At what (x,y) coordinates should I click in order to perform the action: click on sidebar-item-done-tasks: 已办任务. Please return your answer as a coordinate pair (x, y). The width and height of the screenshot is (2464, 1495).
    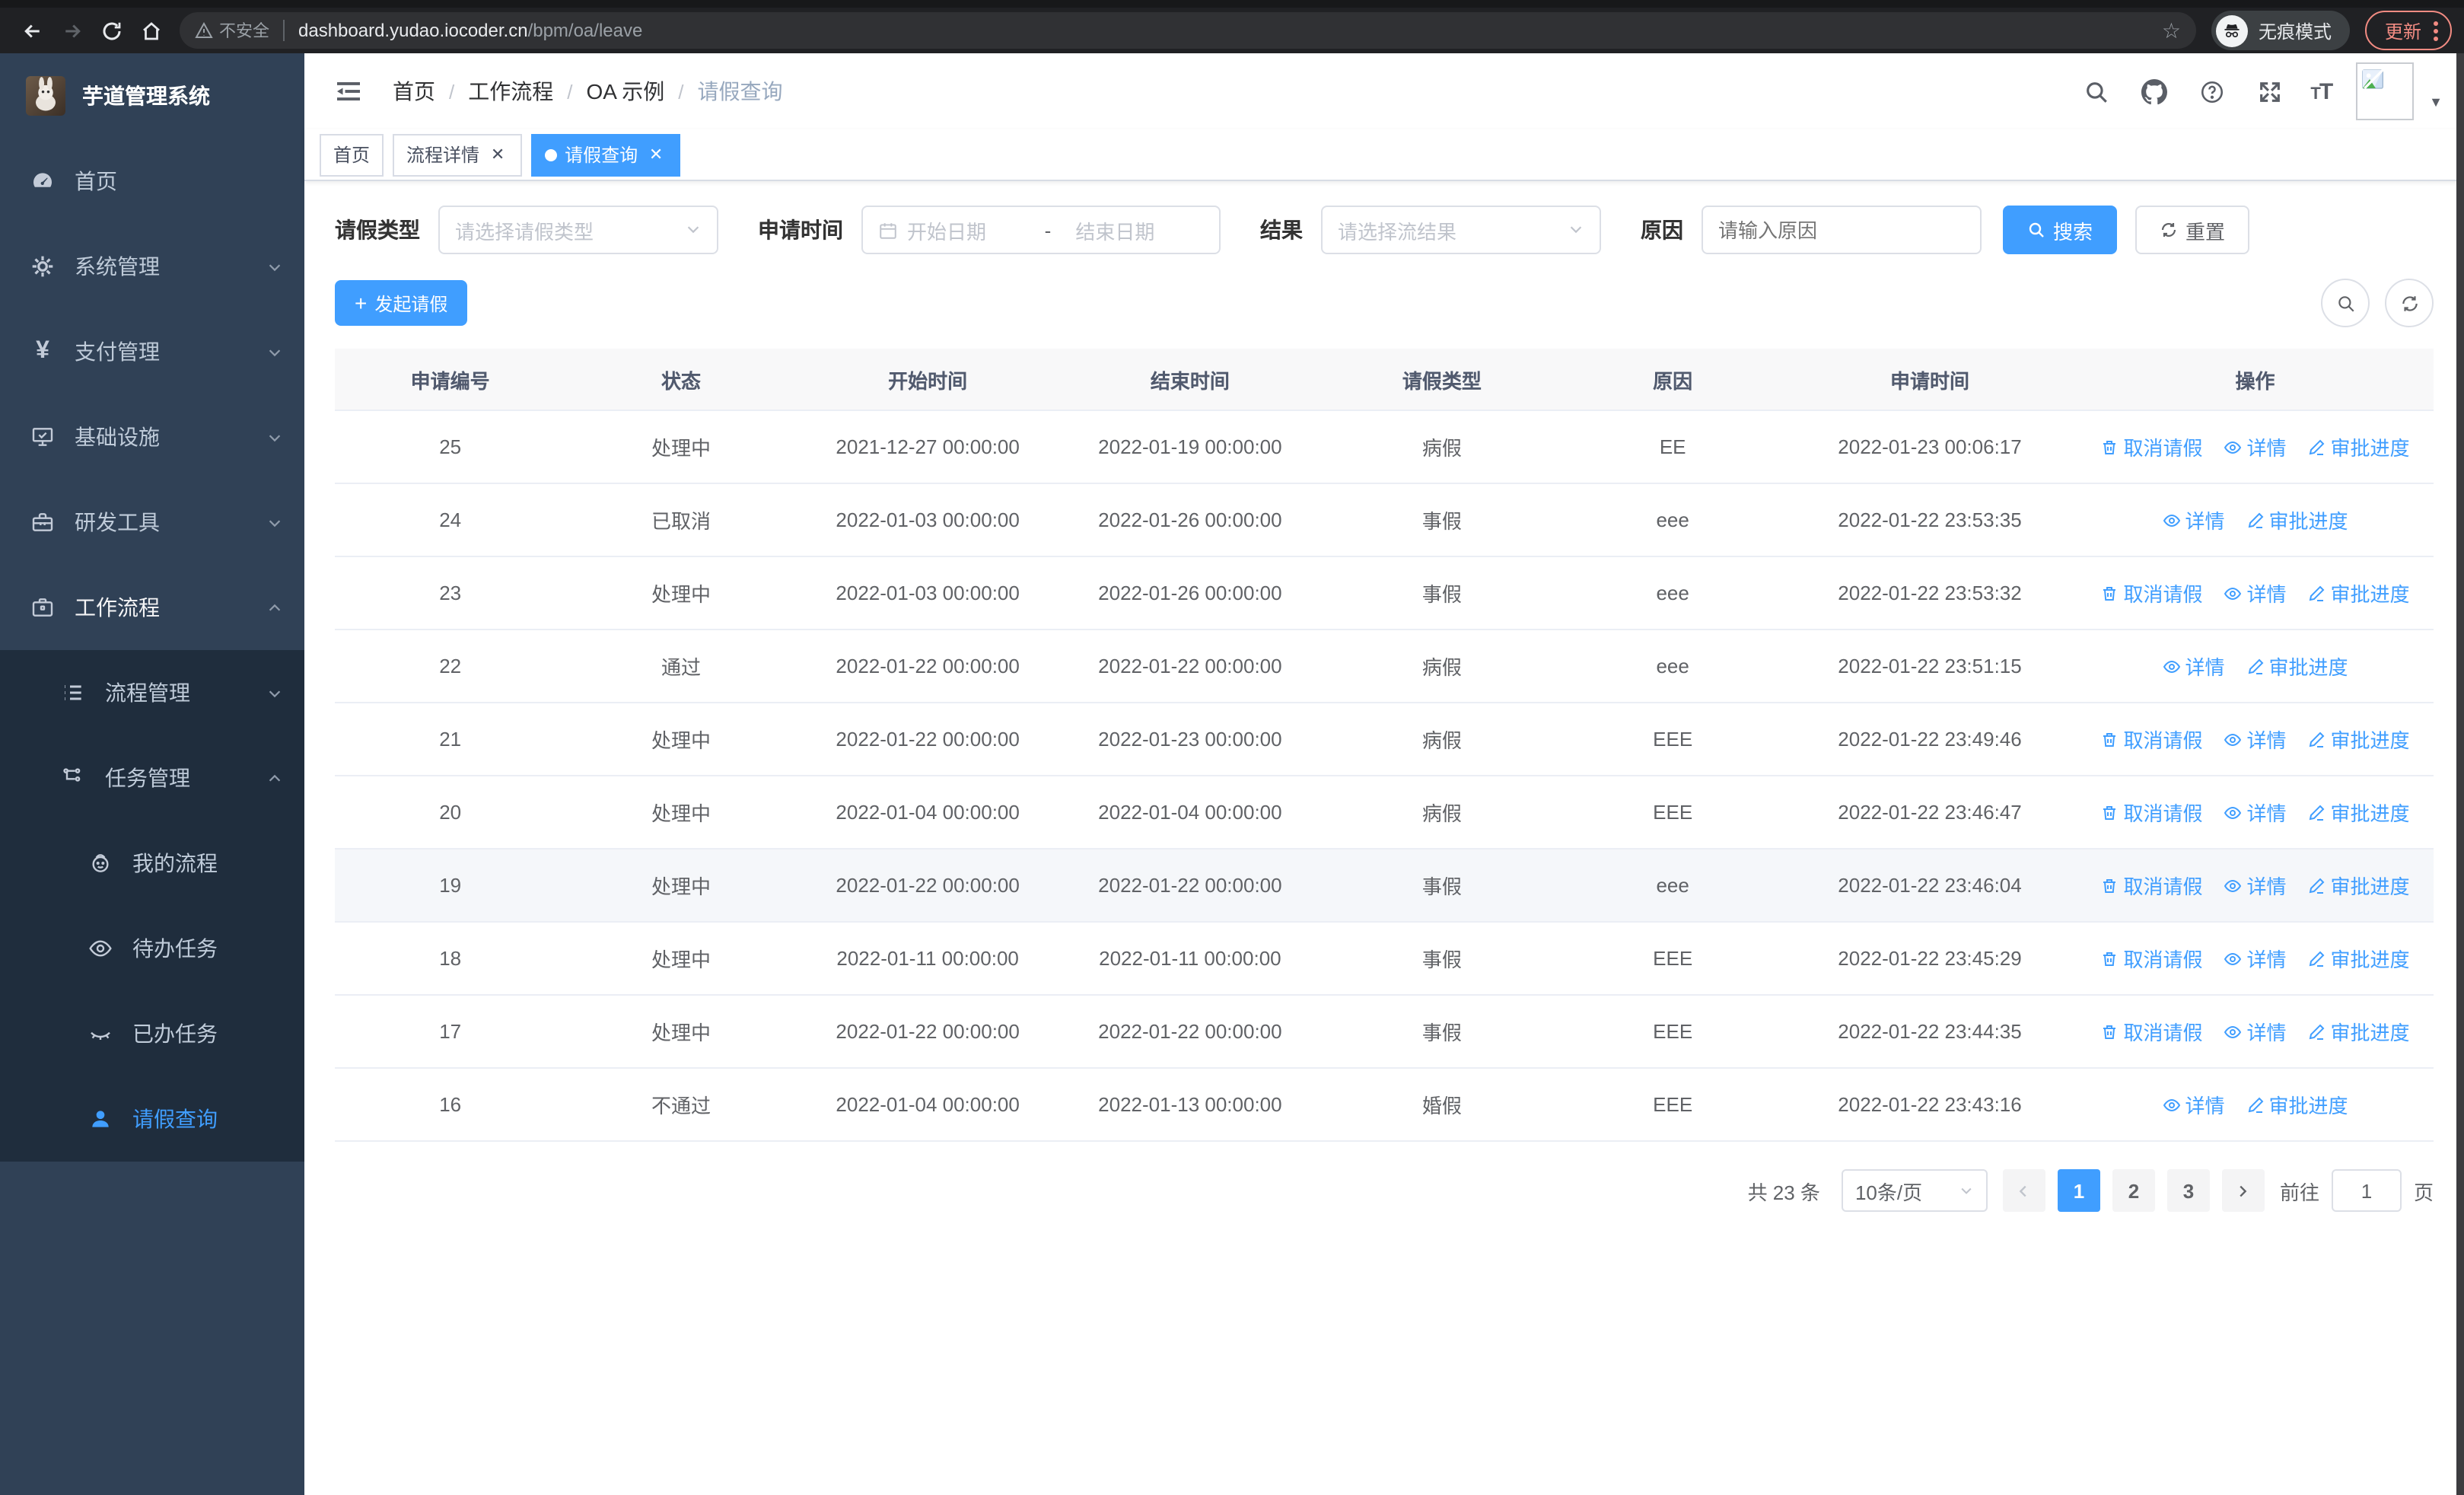
    Looking at the image, I should click on (152, 1033).